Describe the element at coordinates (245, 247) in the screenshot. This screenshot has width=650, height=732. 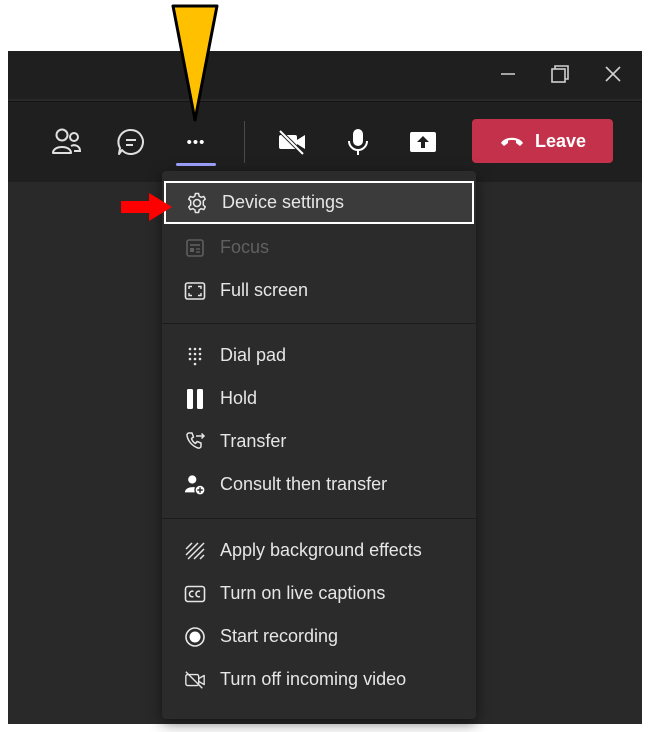
I see `menu-item-label: Focus` at that location.